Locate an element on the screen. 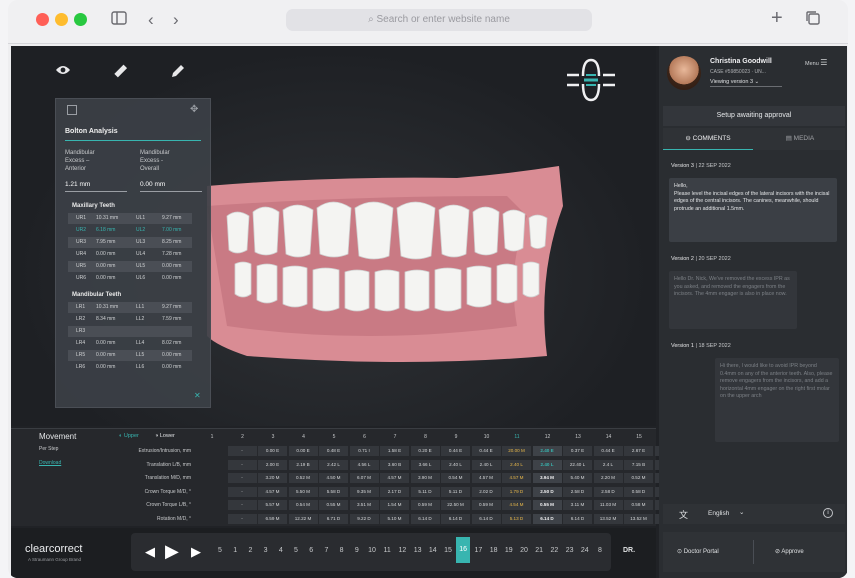  movement-cell: 22.50 M is located at coordinates (455, 505).